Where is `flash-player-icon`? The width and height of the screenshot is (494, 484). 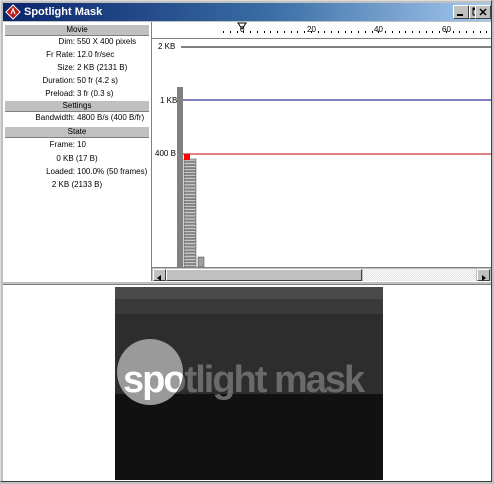 flash-player-icon is located at coordinates (13, 12).